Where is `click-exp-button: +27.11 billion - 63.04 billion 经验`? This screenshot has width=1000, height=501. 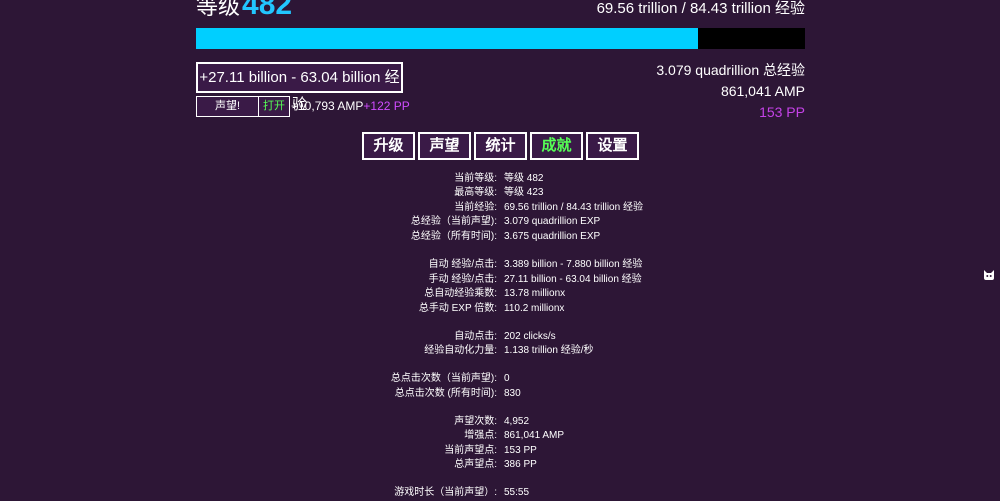
click-exp-button: +27.11 billion - 63.04 billion 经验 is located at coordinates (299, 87).